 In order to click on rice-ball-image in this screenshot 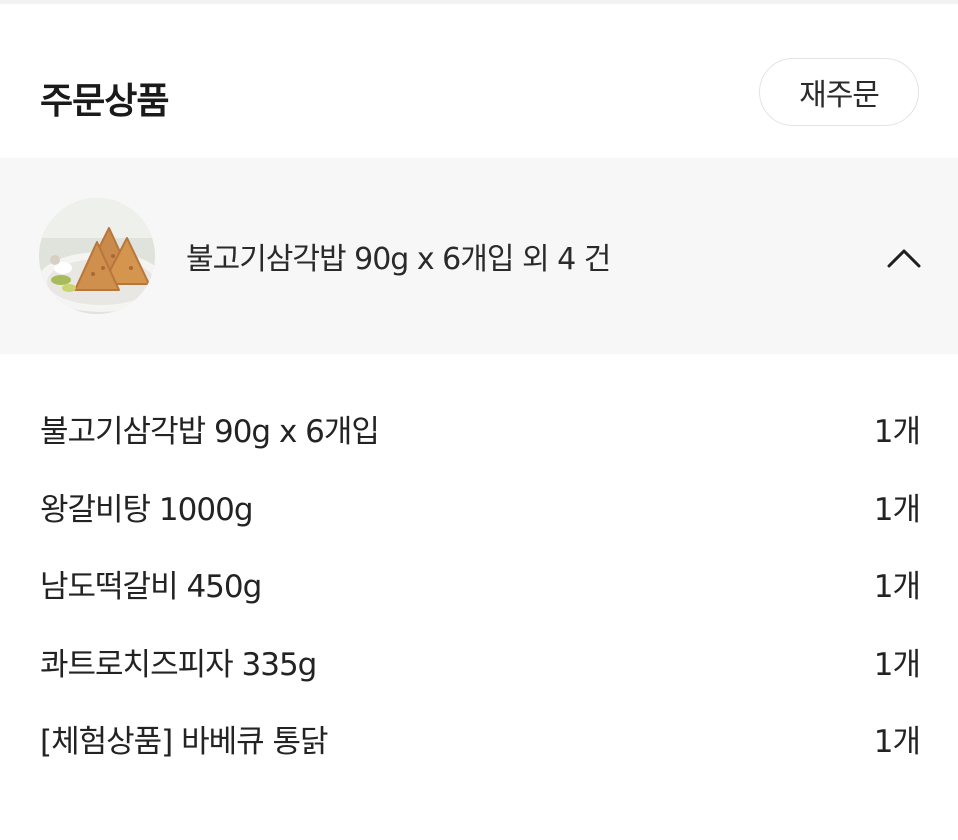, I will do `click(97, 256)`.